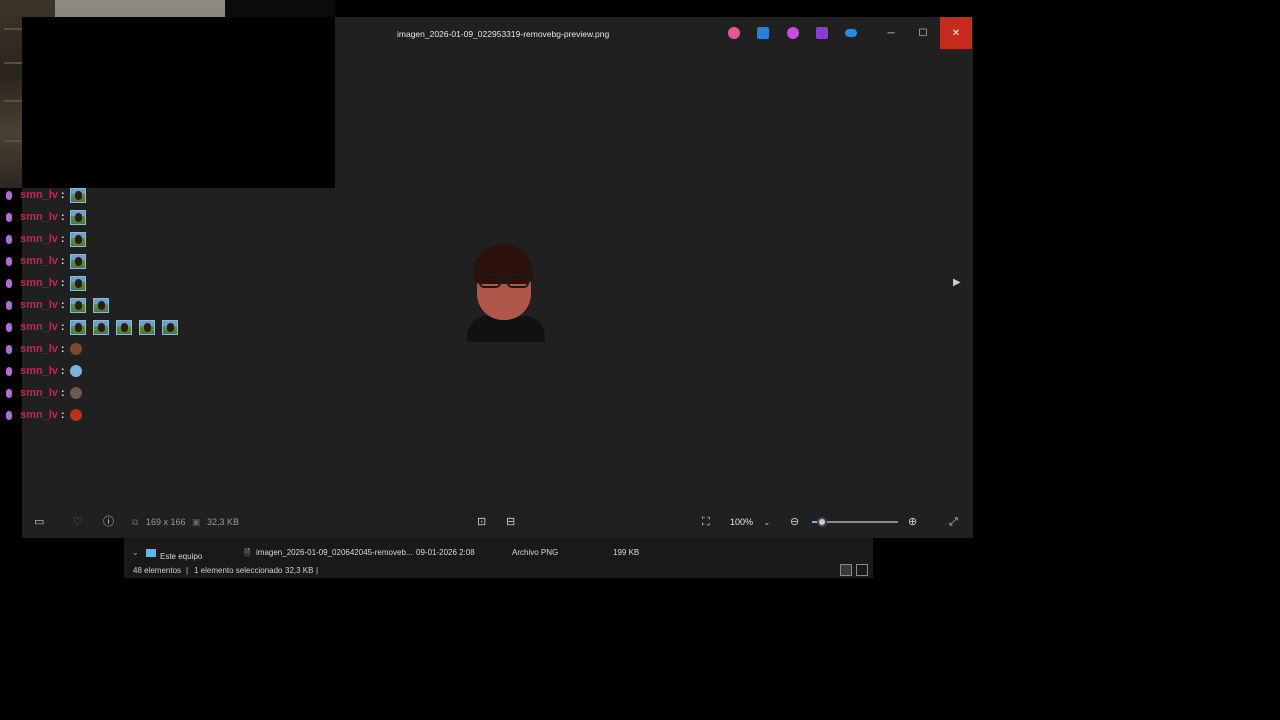 The height and width of the screenshot is (720, 1280). Describe the element at coordinates (851, 33) in the screenshot. I see `onedrive-icon` at that location.